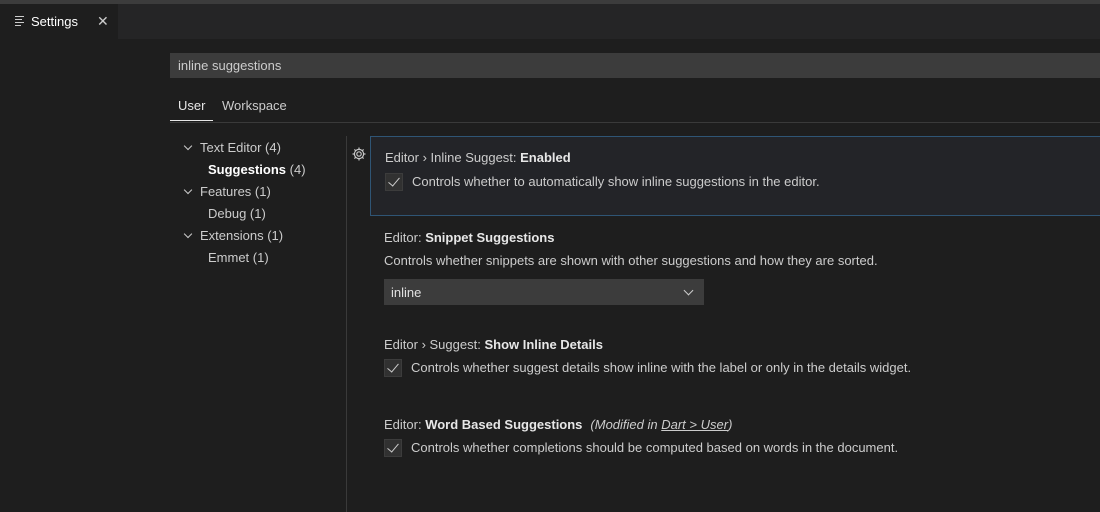  Describe the element at coordinates (550, 21) in the screenshot. I see `editor-tab-bar: Settings ✕` at that location.